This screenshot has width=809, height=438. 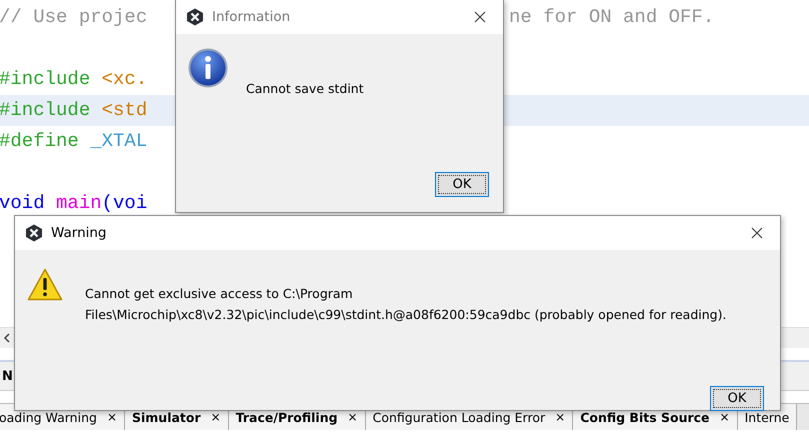 I want to click on code-line: void main(voi, so click(x=74, y=203).